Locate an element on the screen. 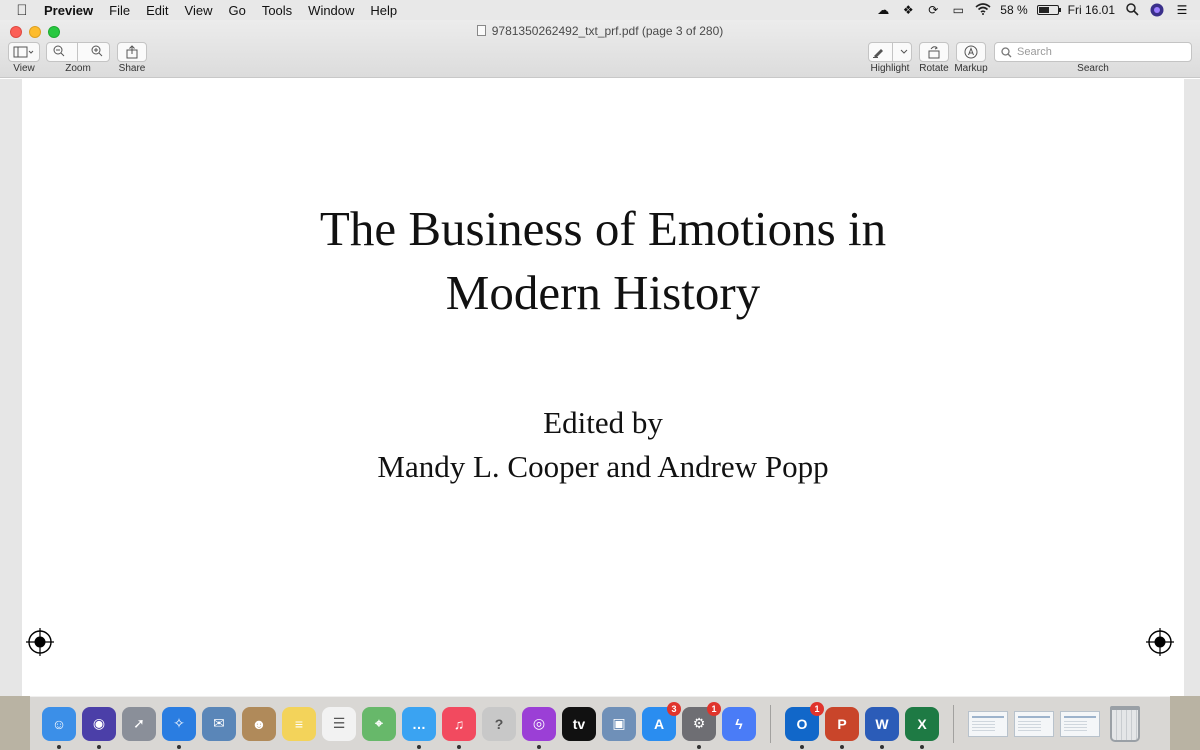 The image size is (1200, 750). cloud-icon: ☁ is located at coordinates (883, 10).